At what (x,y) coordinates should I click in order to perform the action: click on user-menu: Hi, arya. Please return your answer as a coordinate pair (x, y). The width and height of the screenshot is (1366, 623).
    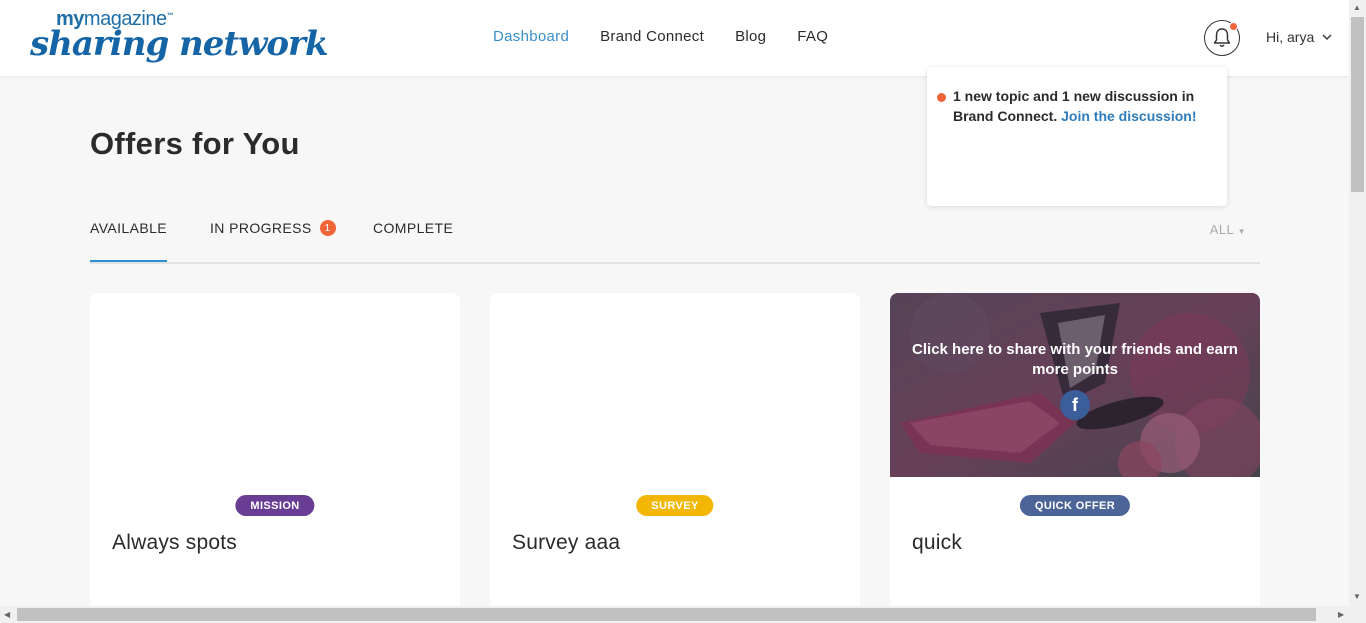
    Looking at the image, I should click on (1299, 37).